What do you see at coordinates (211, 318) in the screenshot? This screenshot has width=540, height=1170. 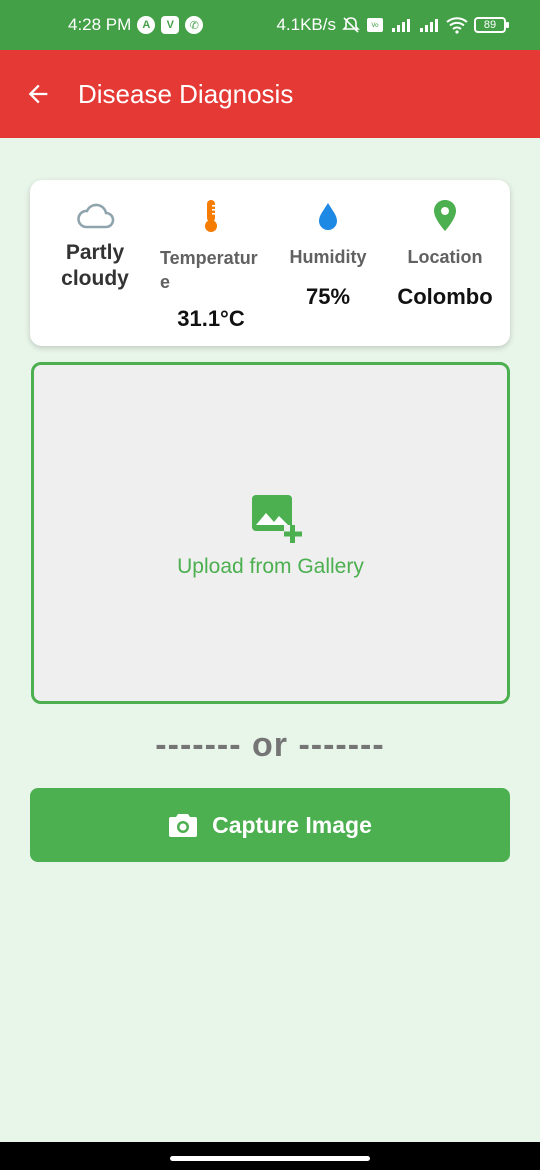 I see `temperature-value: 31.1°C` at bounding box center [211, 318].